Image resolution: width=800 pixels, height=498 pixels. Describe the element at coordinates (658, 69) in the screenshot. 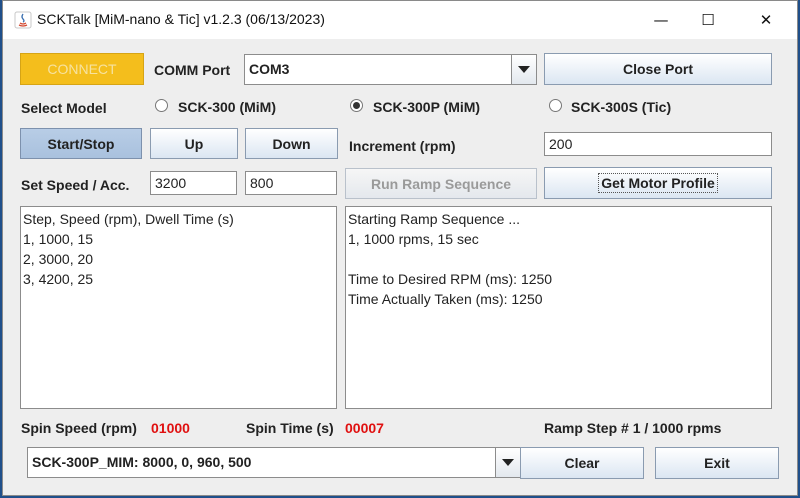

I see `close-port-button: Close Port` at that location.